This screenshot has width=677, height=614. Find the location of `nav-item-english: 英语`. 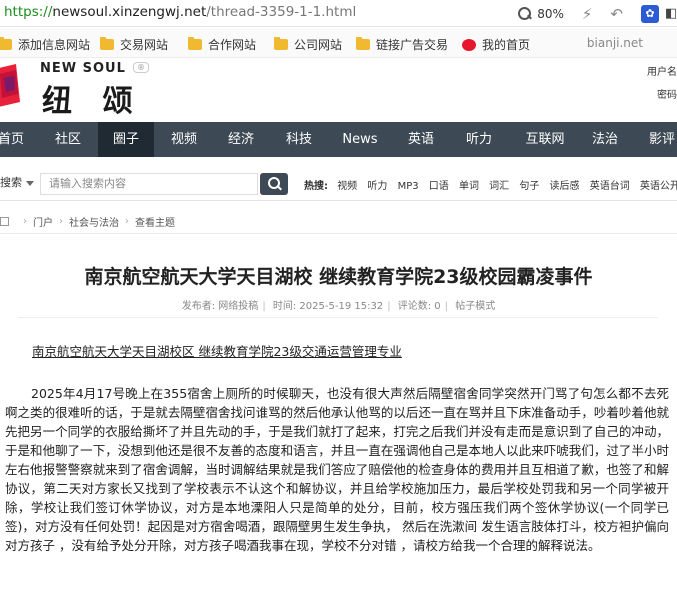

nav-item-english: 英语 is located at coordinates (421, 139).